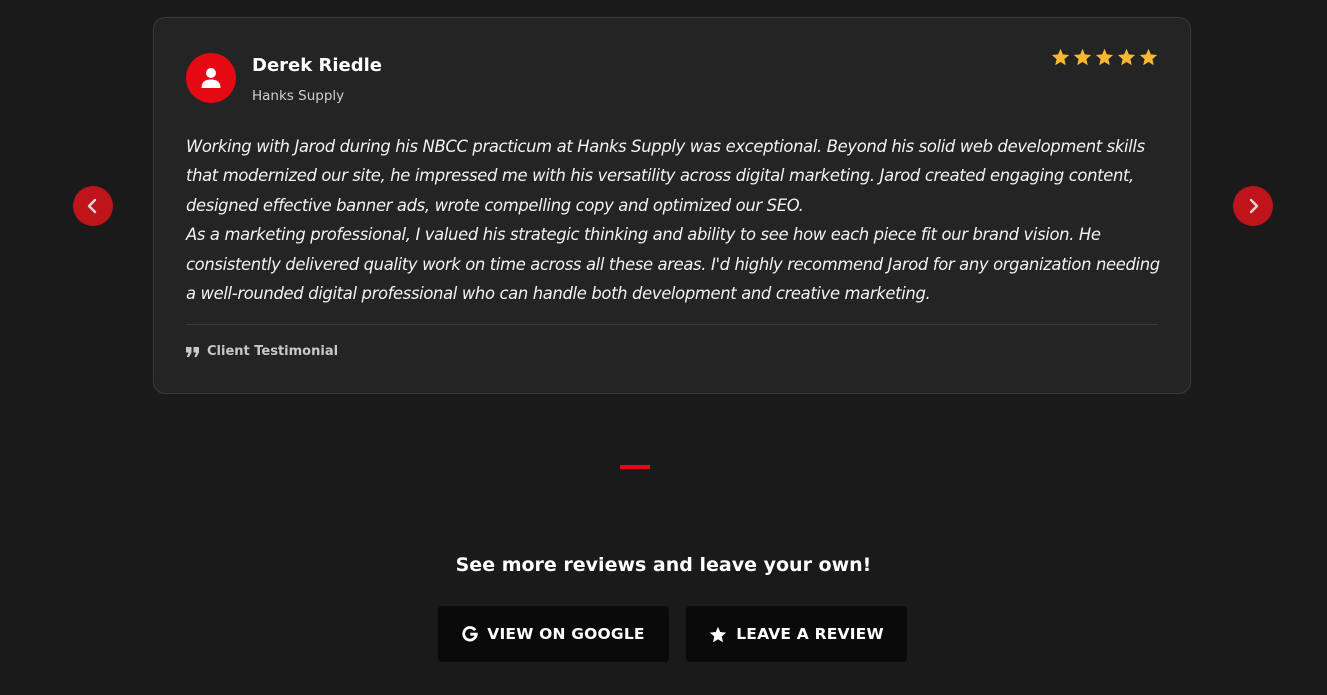  Describe the element at coordinates (810, 634) in the screenshot. I see `leave-review-label: LEAVE A REVIEW` at that location.